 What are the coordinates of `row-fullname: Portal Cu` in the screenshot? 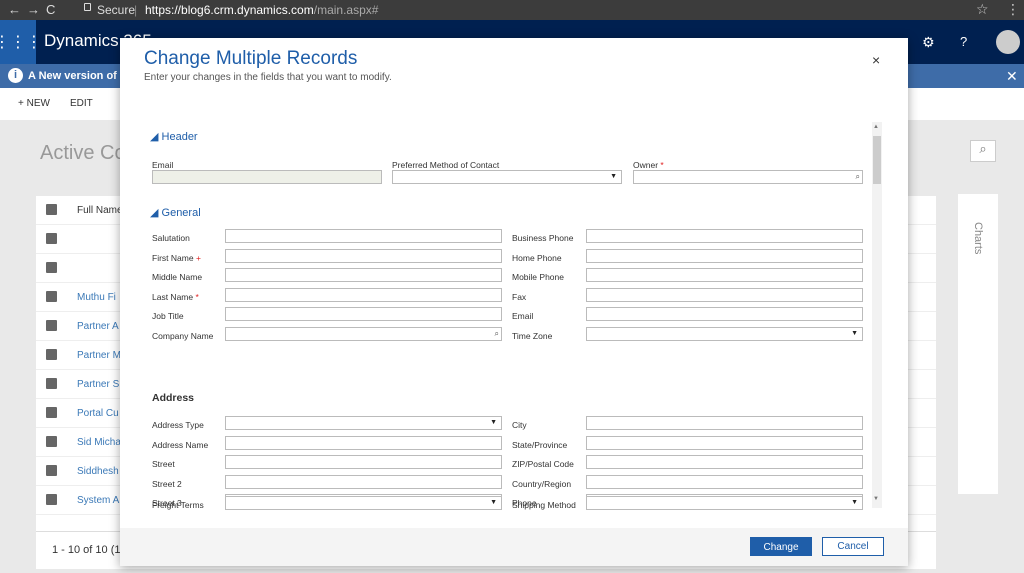 It's located at (98, 413).